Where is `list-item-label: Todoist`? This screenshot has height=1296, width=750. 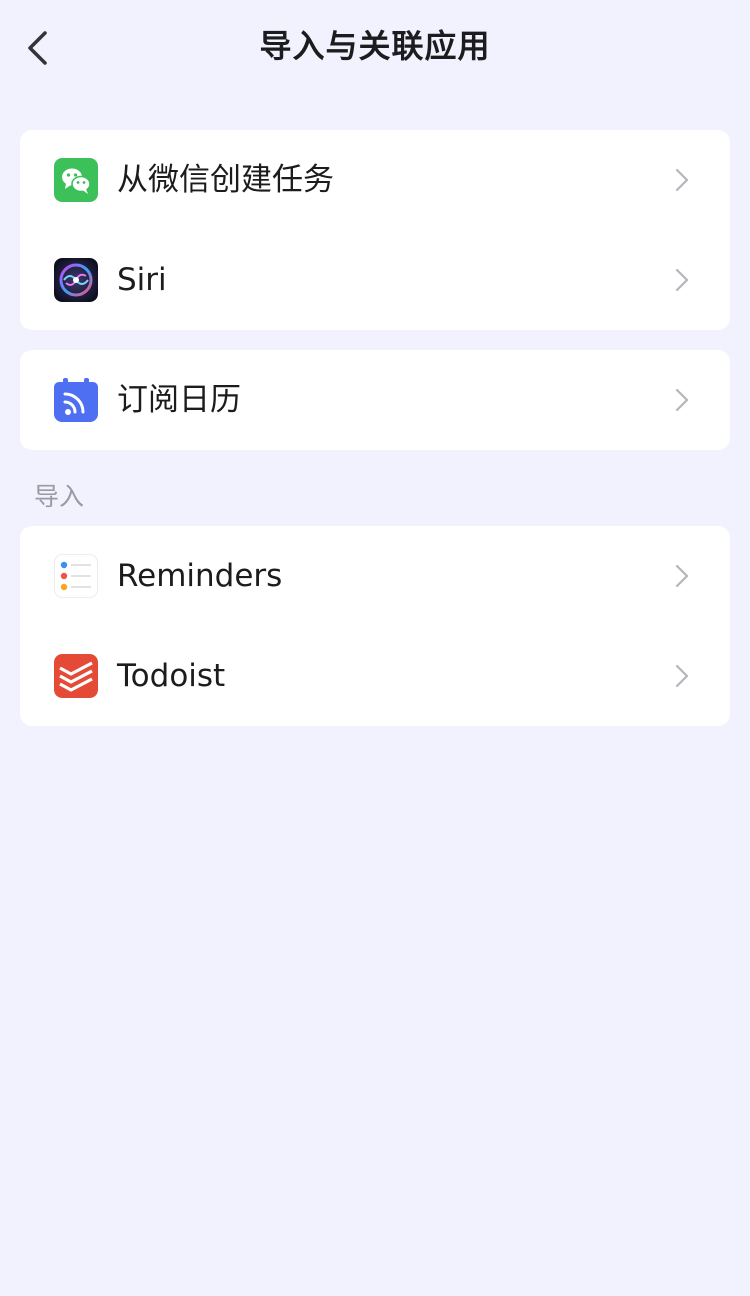 list-item-label: Todoist is located at coordinates (171, 676).